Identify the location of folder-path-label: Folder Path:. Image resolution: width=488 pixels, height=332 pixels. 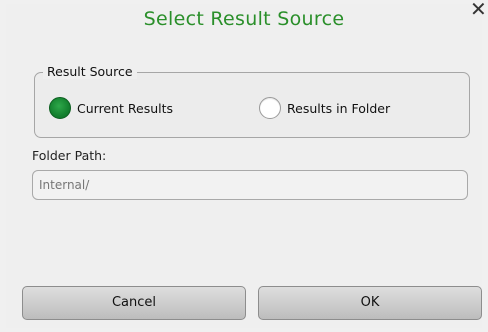
(69, 155).